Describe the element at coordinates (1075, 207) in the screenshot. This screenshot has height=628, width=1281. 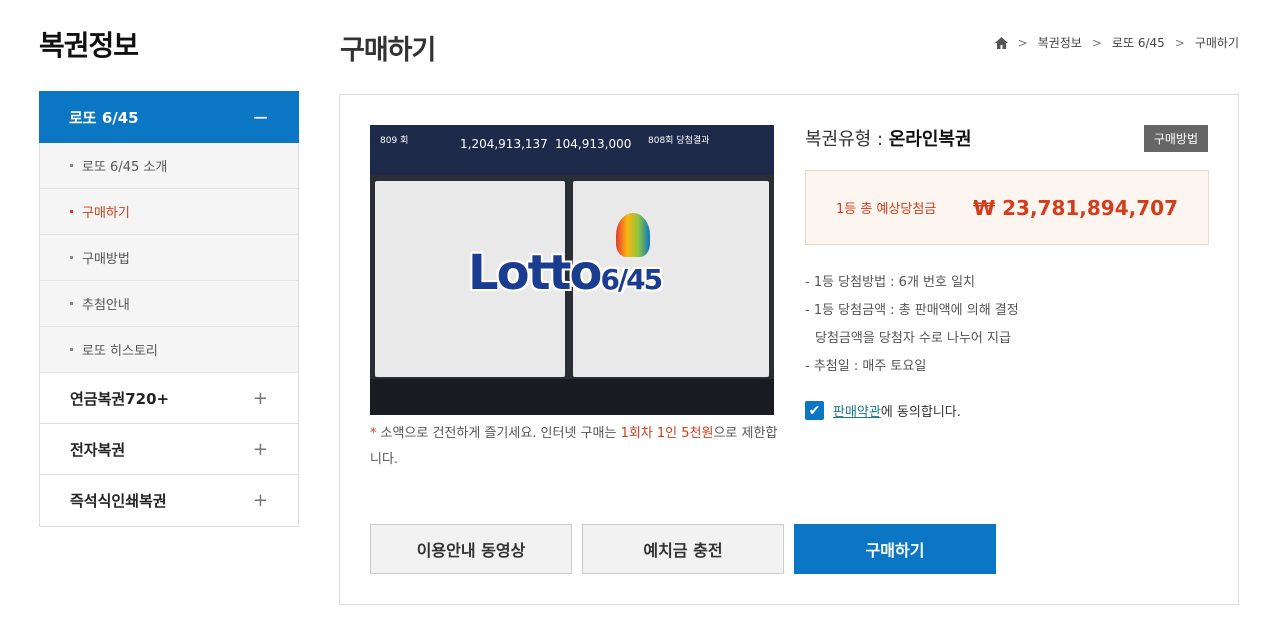
I see `jackpot-amount: ₩ 23,781,894,707` at that location.